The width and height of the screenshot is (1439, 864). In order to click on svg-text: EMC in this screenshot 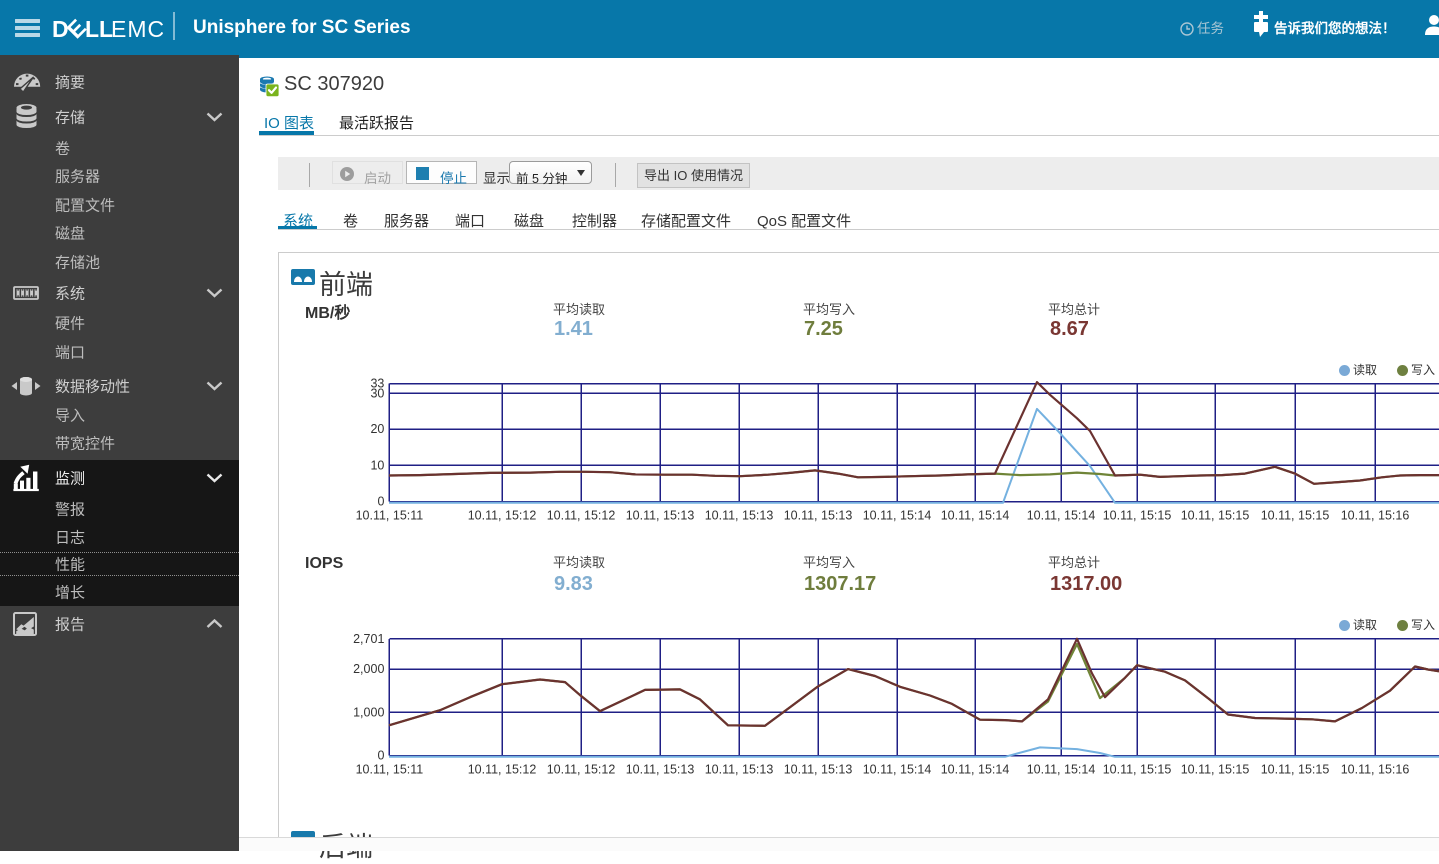, I will do `click(137, 28)`.